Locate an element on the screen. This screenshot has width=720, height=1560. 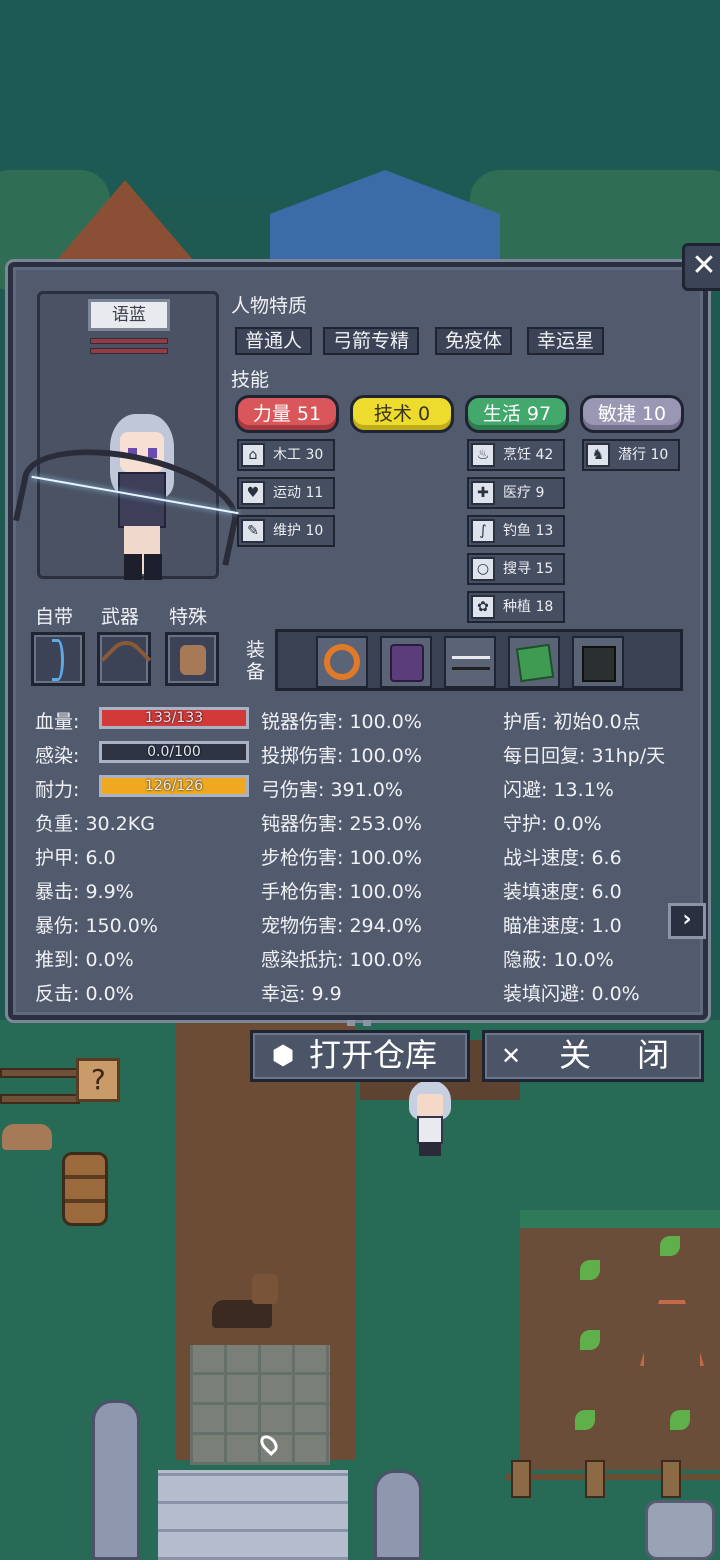
stat-line: 手枪伤害: 100.0% is located at coordinates (341, 892).